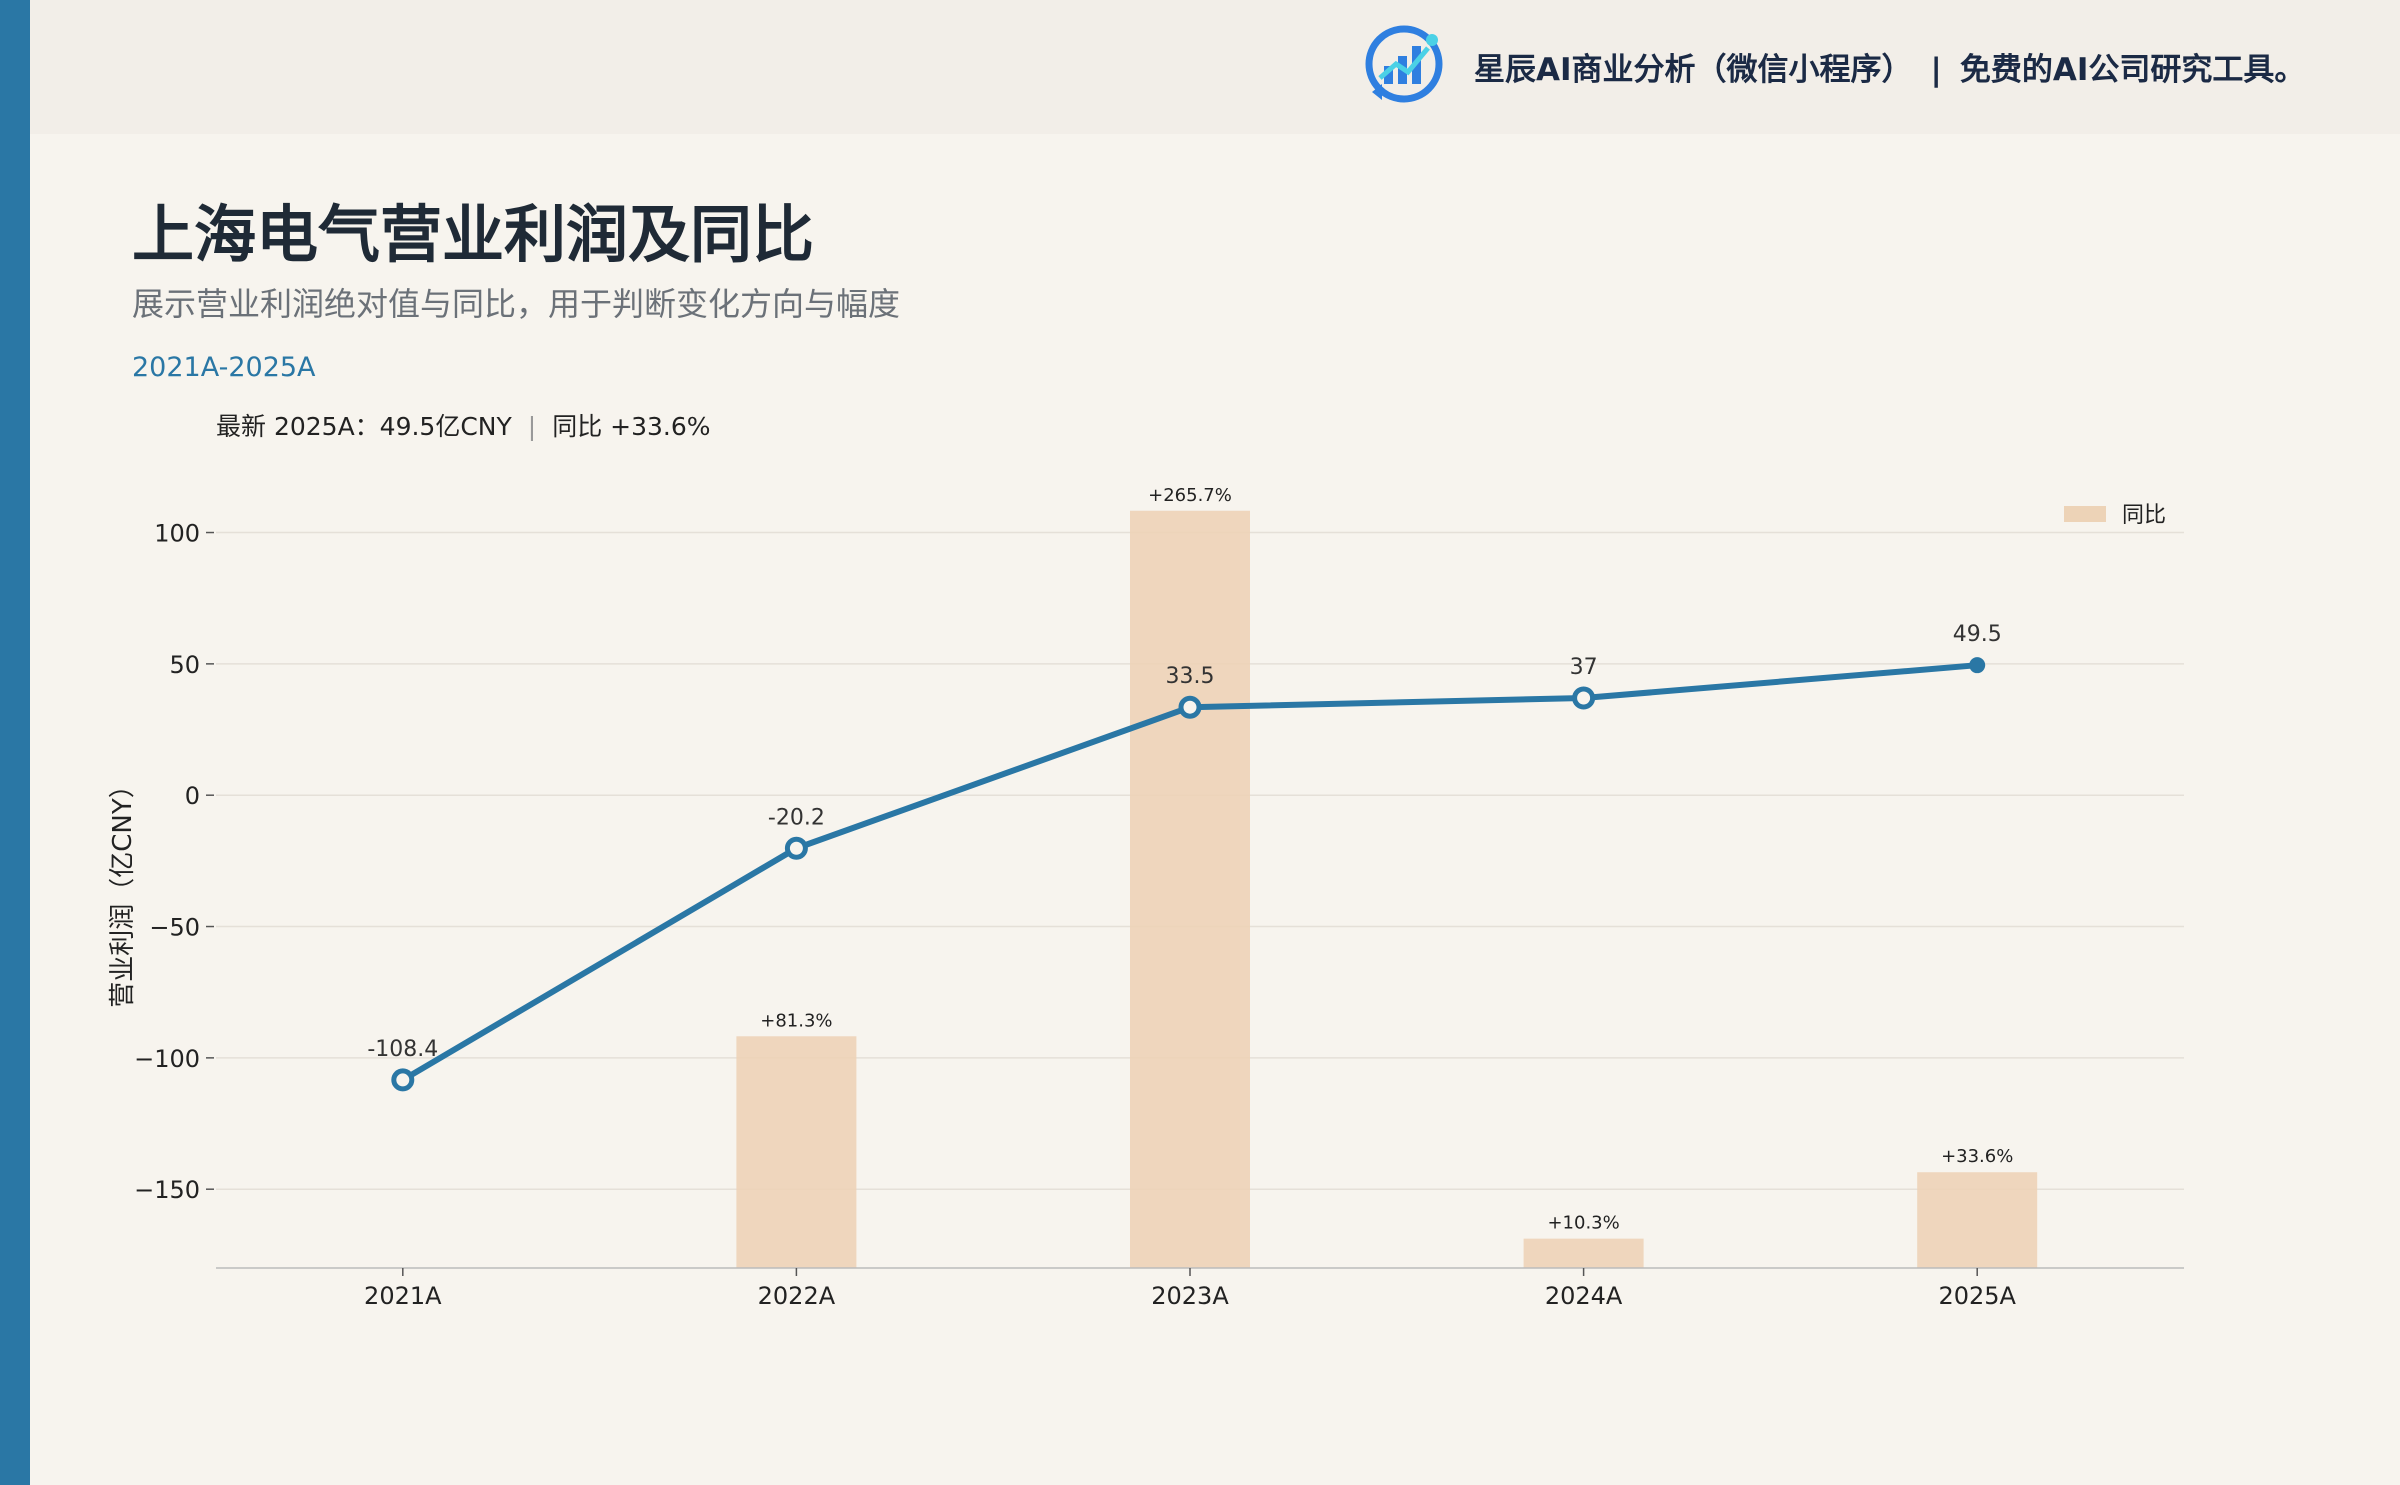 This screenshot has height=1485, width=2400. What do you see at coordinates (403, 1296) in the screenshot?
I see `x-tick-label: 2021A` at bounding box center [403, 1296].